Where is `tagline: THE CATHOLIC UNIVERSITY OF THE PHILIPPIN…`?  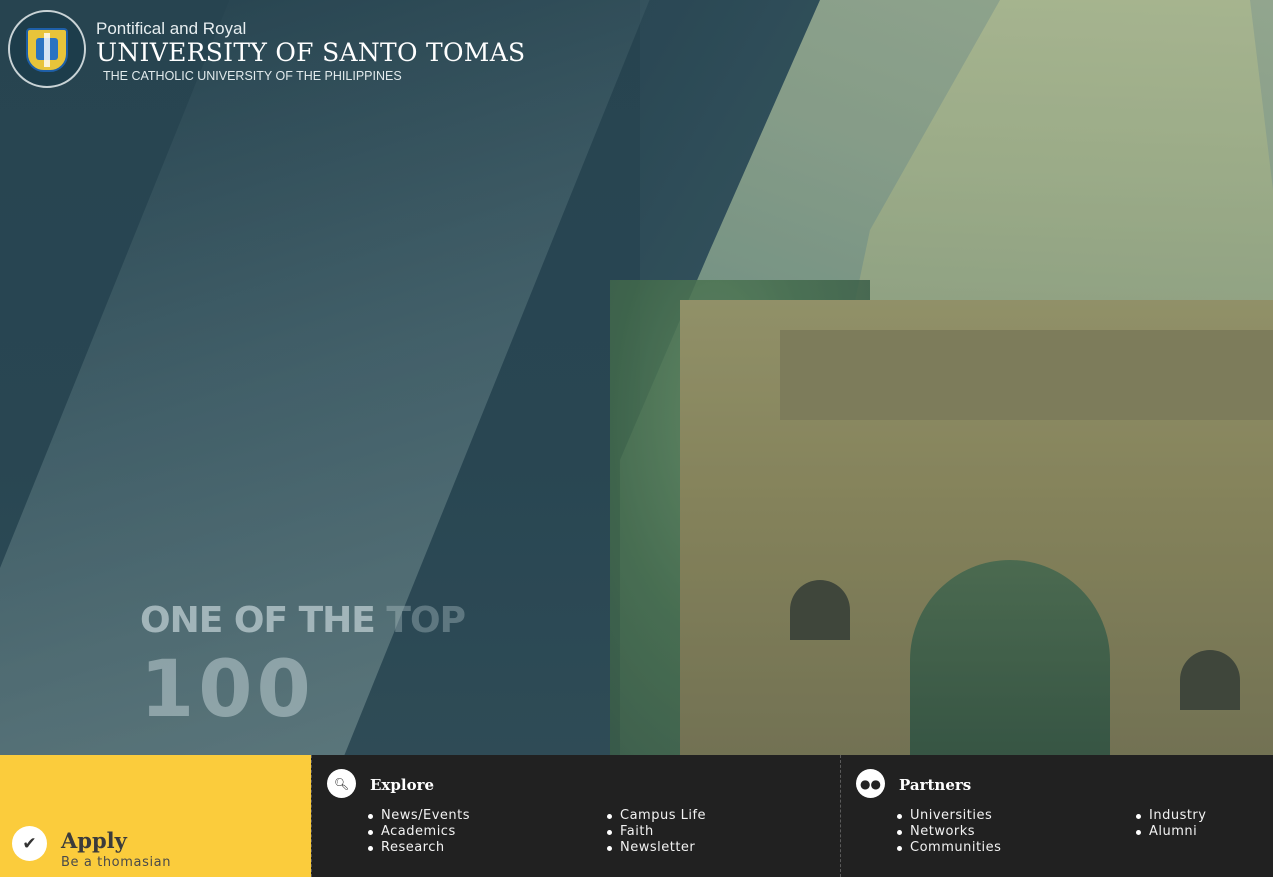
tagline: THE CATHOLIC UNIVERSITY OF THE PHILIPPIN… is located at coordinates (252, 76).